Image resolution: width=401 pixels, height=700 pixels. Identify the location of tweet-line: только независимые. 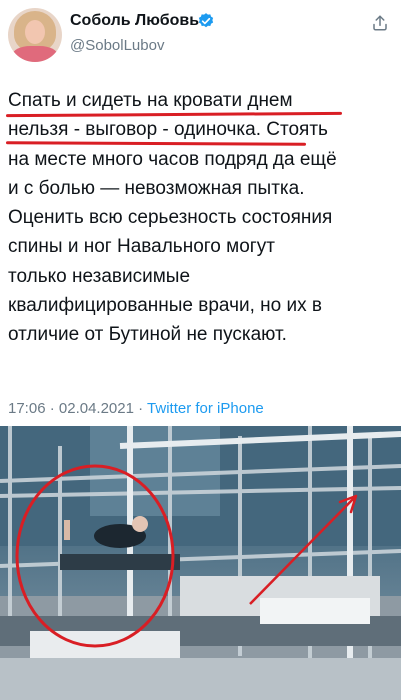
(99, 276).